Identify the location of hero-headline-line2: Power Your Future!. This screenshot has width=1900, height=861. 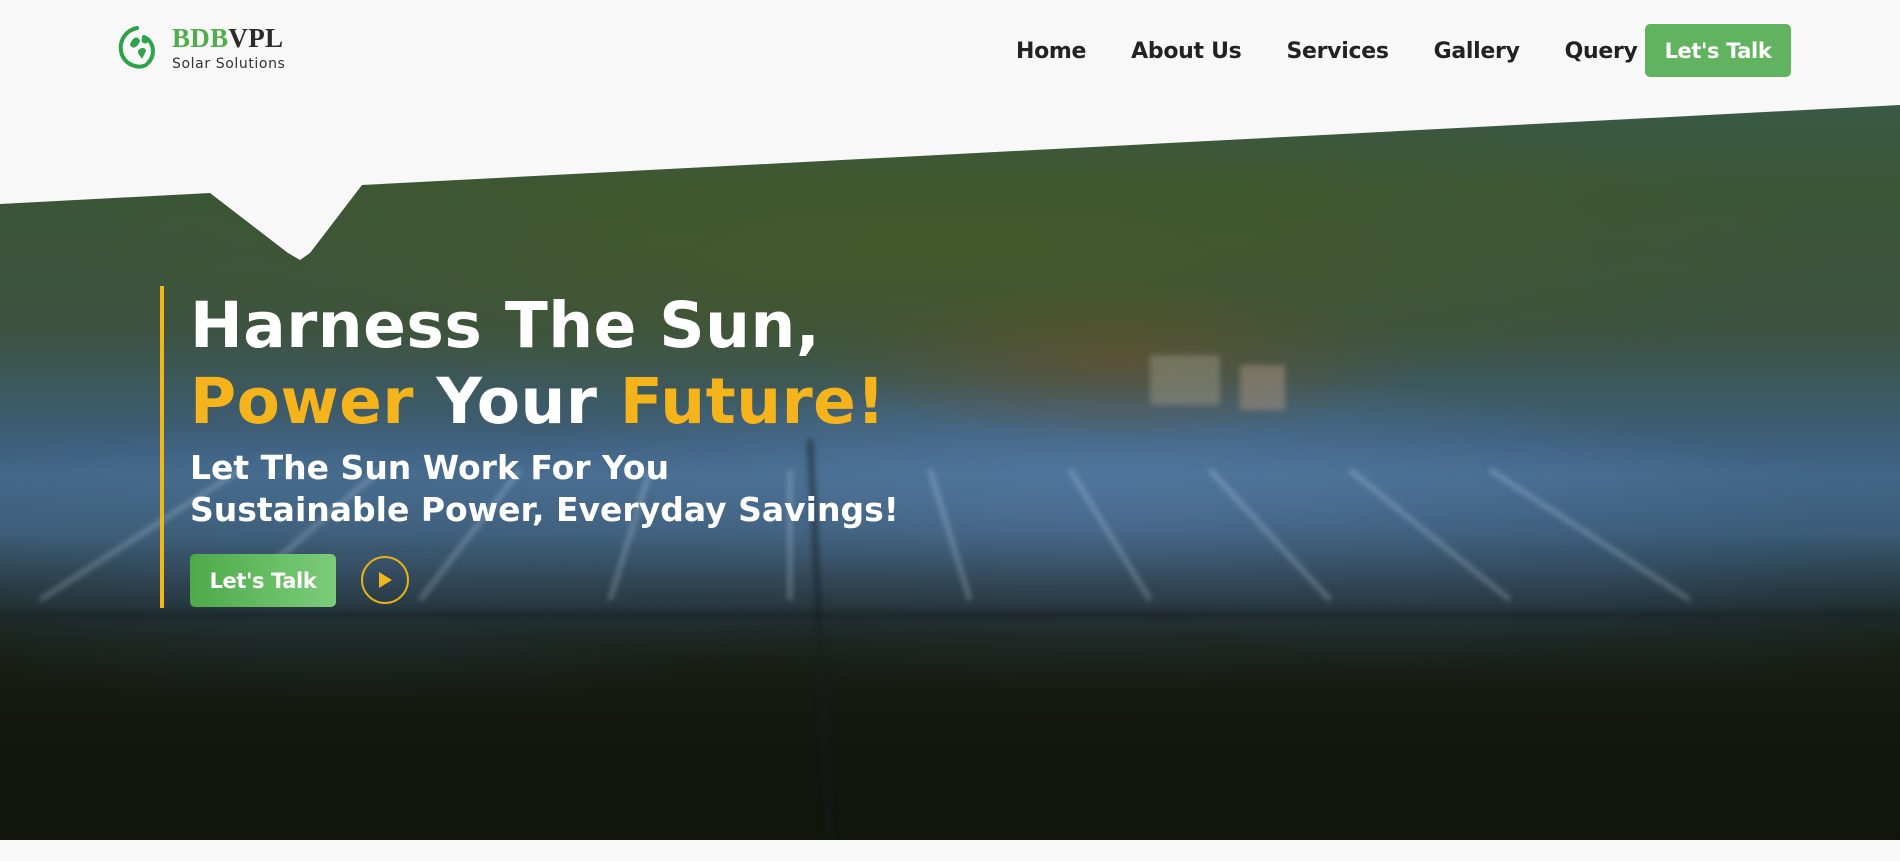
(538, 402).